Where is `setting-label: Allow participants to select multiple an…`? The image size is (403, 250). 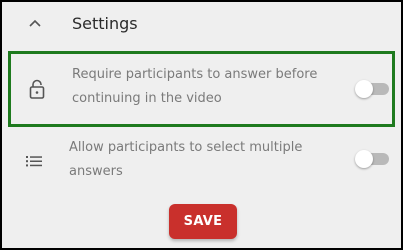
setting-label: Allow participants to select multiple an… is located at coordinates (186, 159).